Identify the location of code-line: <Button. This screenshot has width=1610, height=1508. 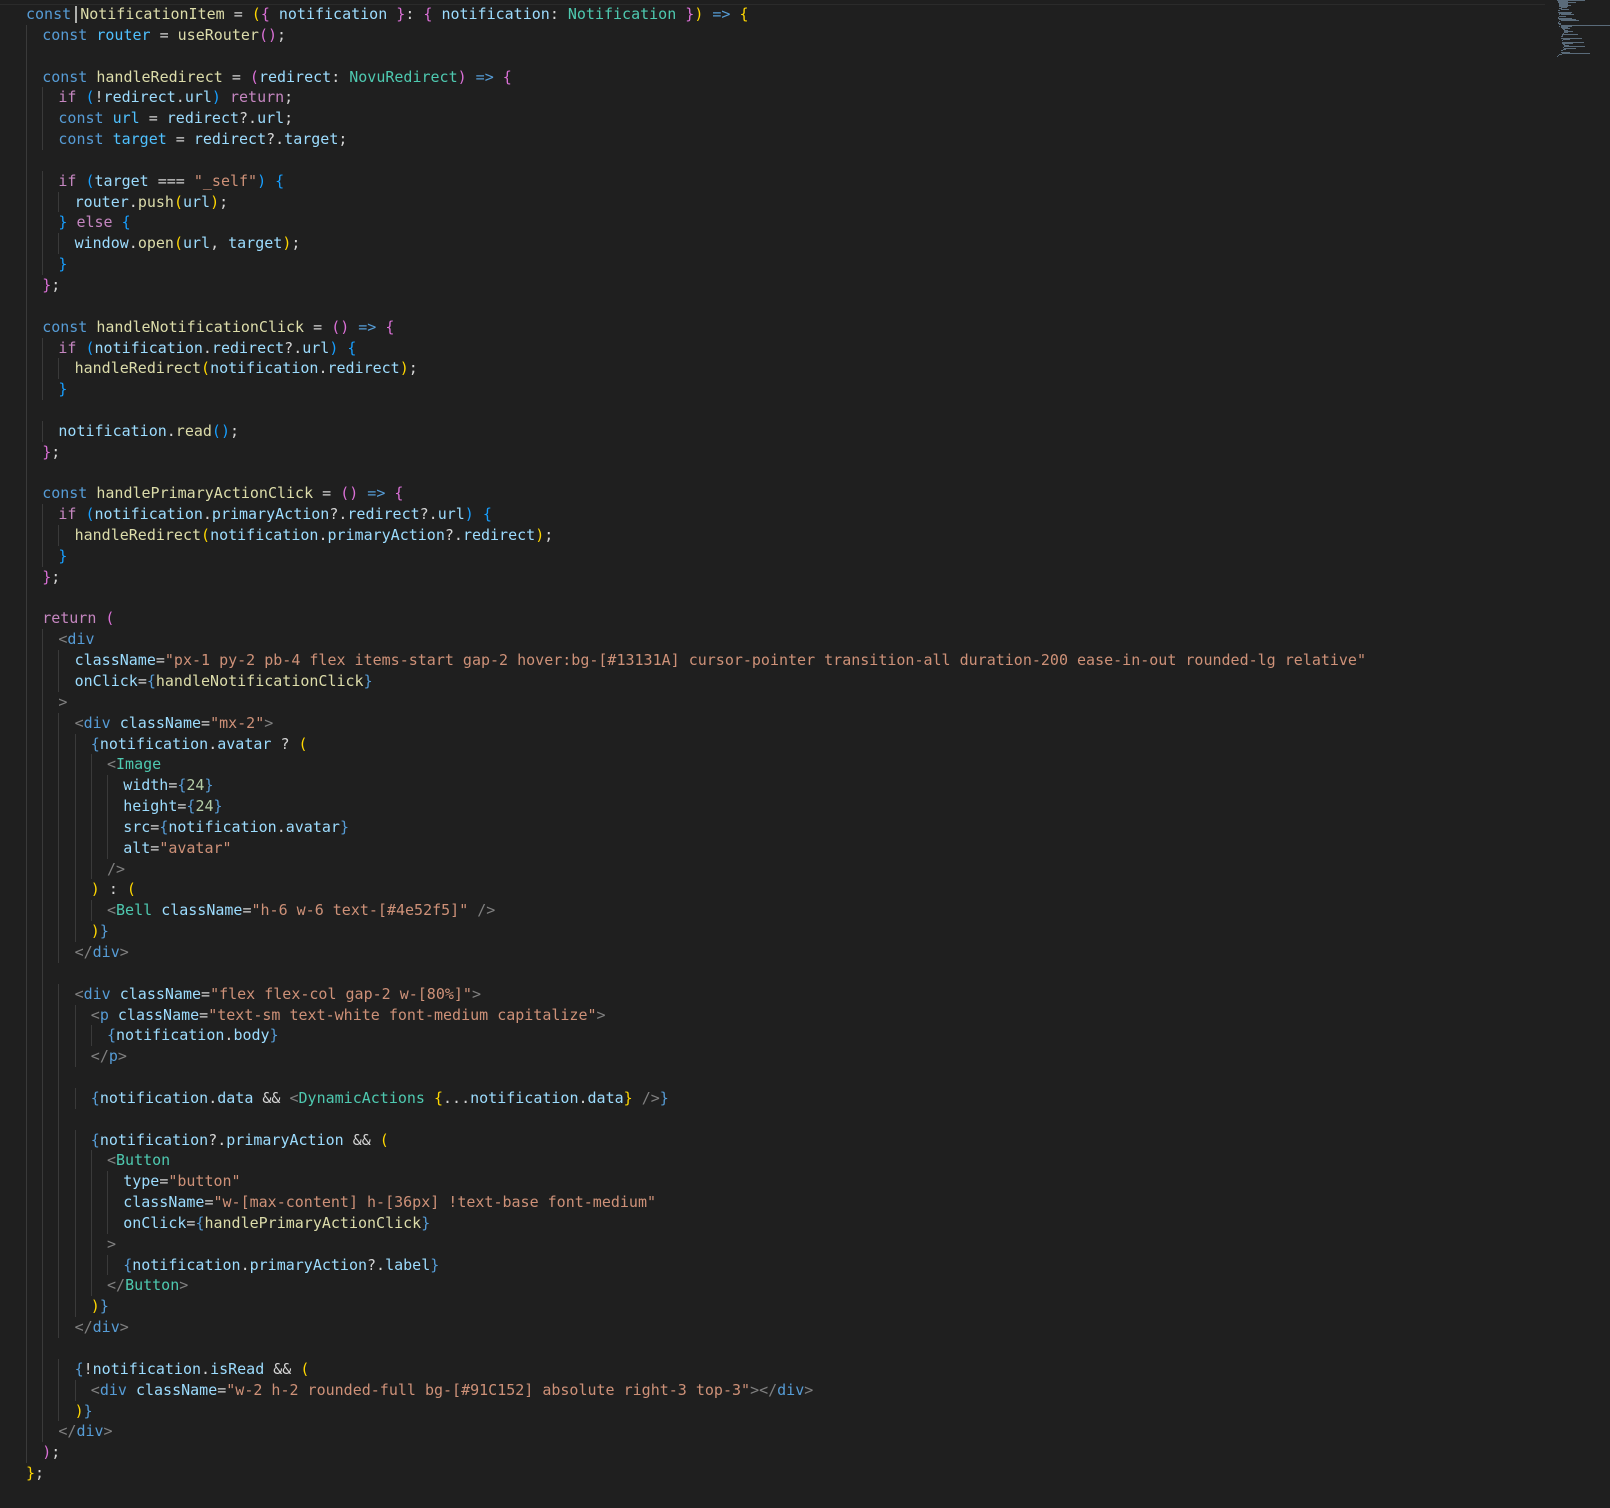
(696, 1161).